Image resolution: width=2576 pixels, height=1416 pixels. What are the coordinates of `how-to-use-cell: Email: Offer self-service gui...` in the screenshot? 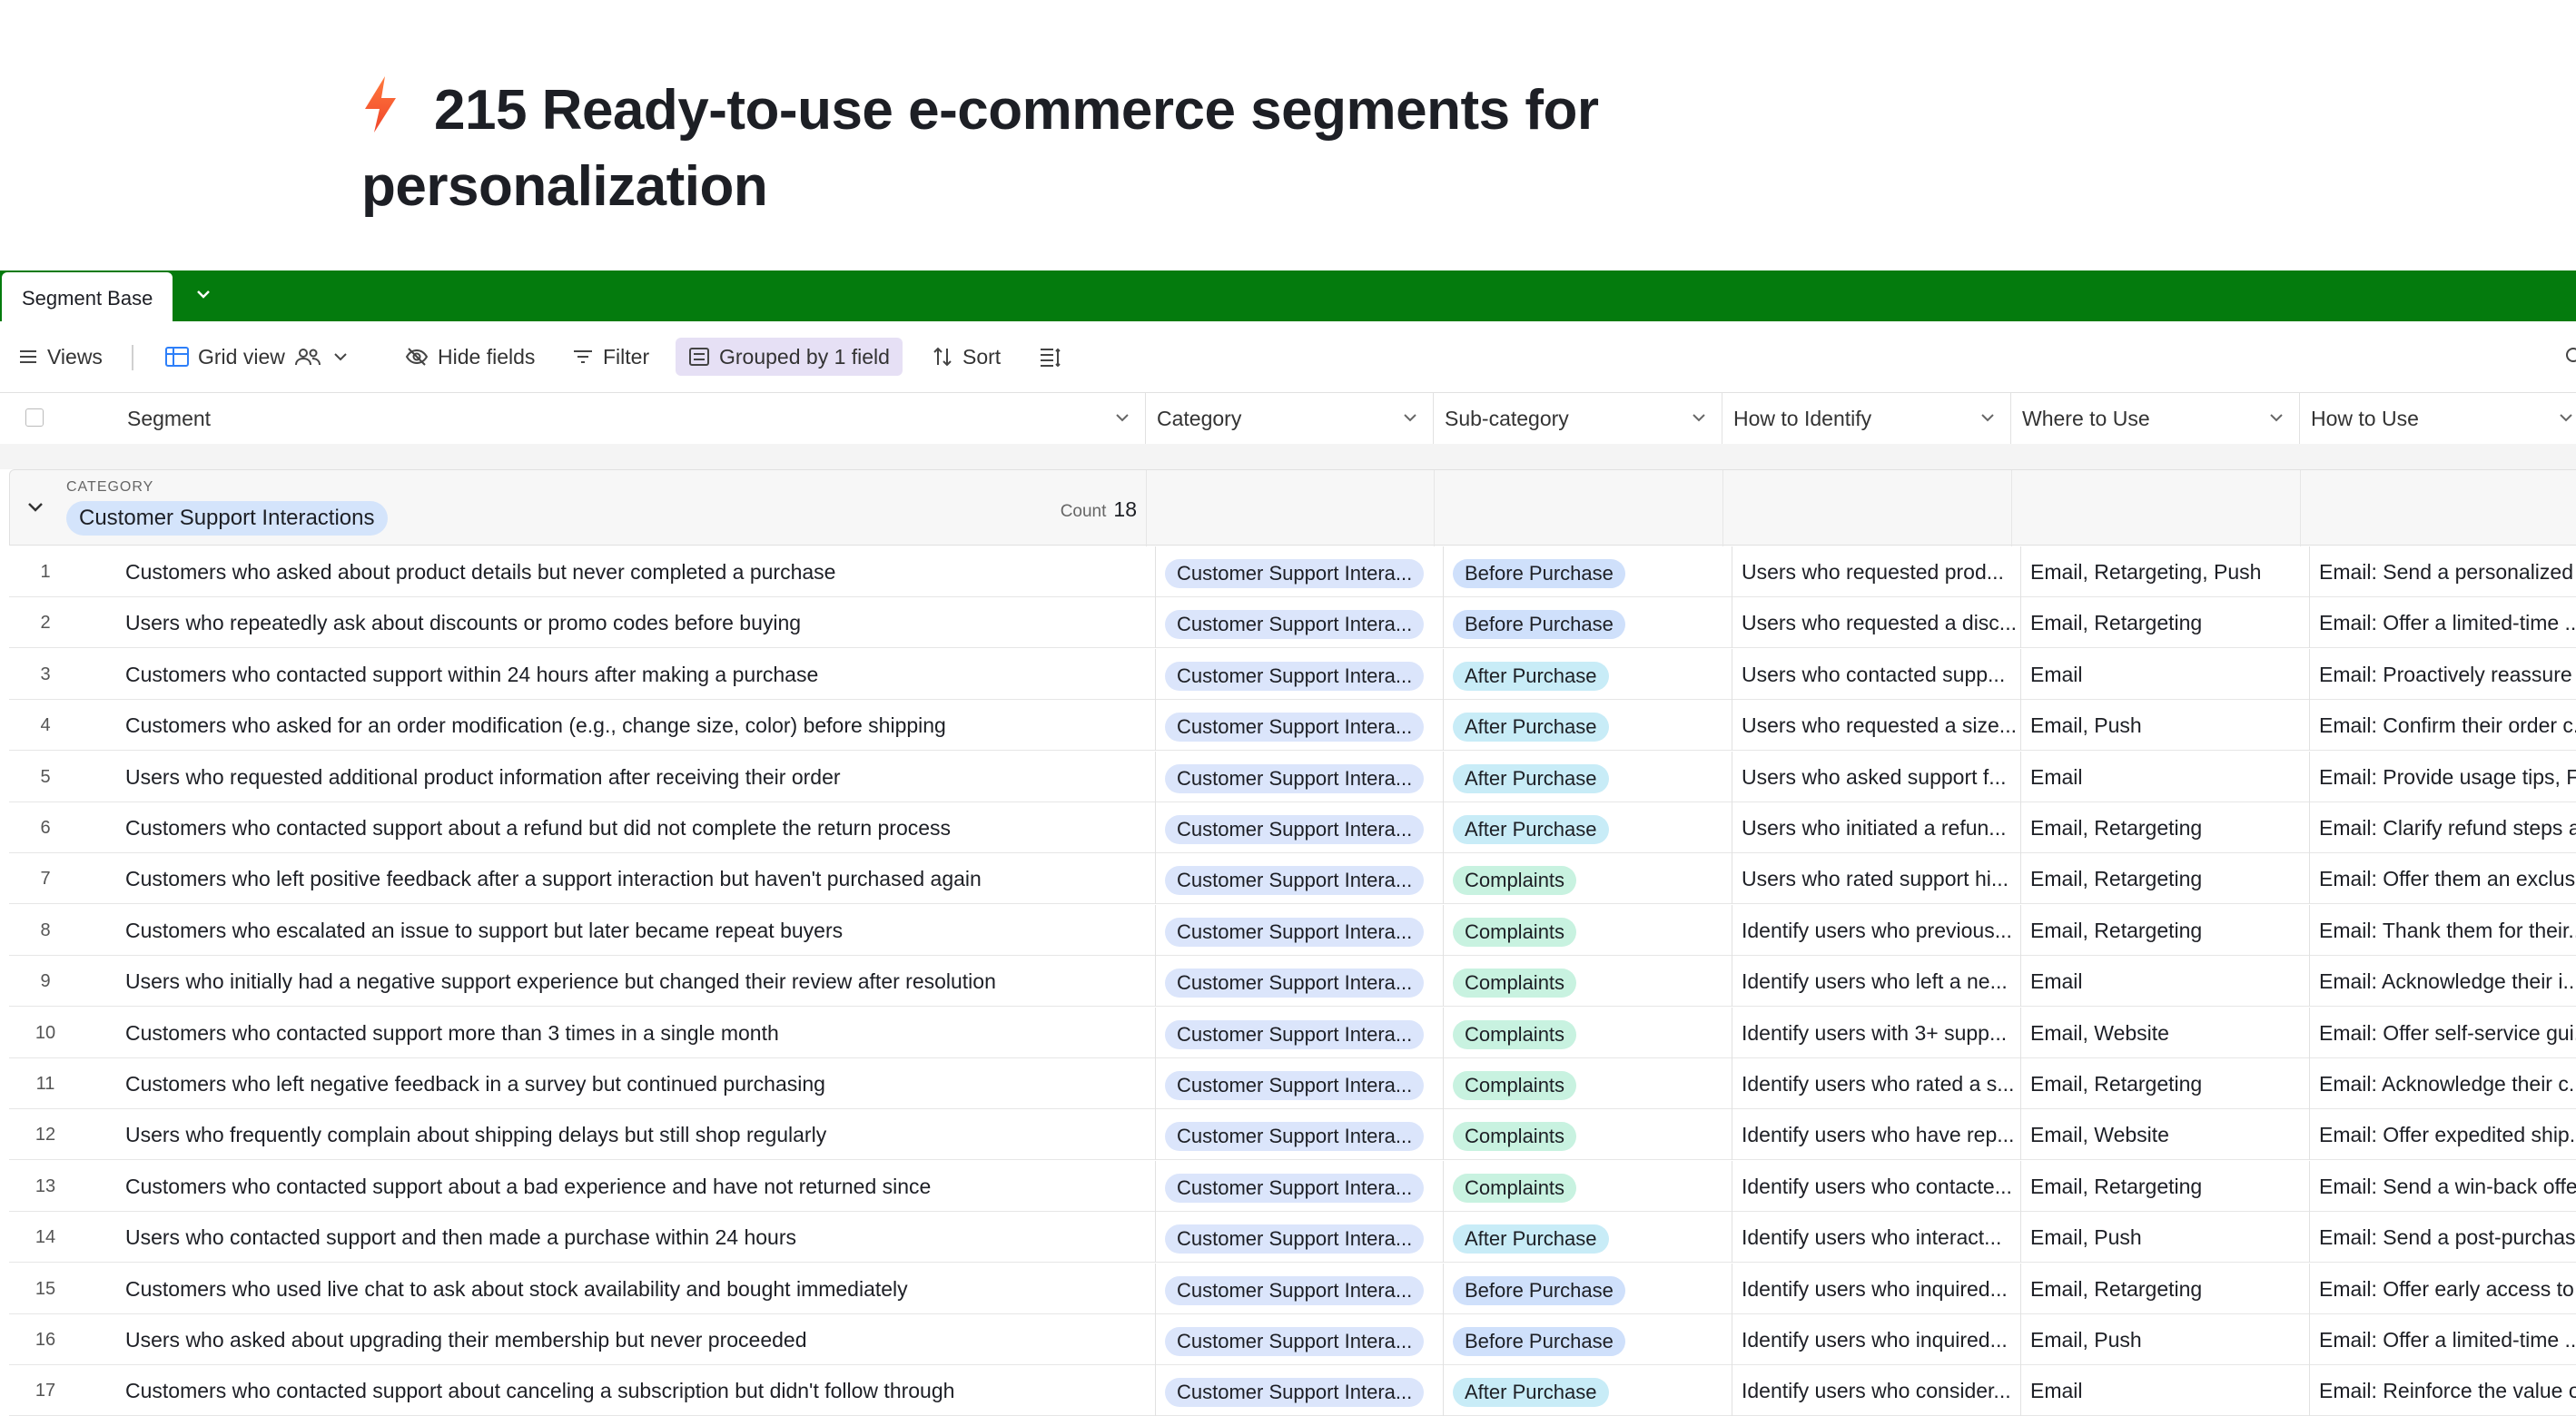 It's located at (2442, 1032).